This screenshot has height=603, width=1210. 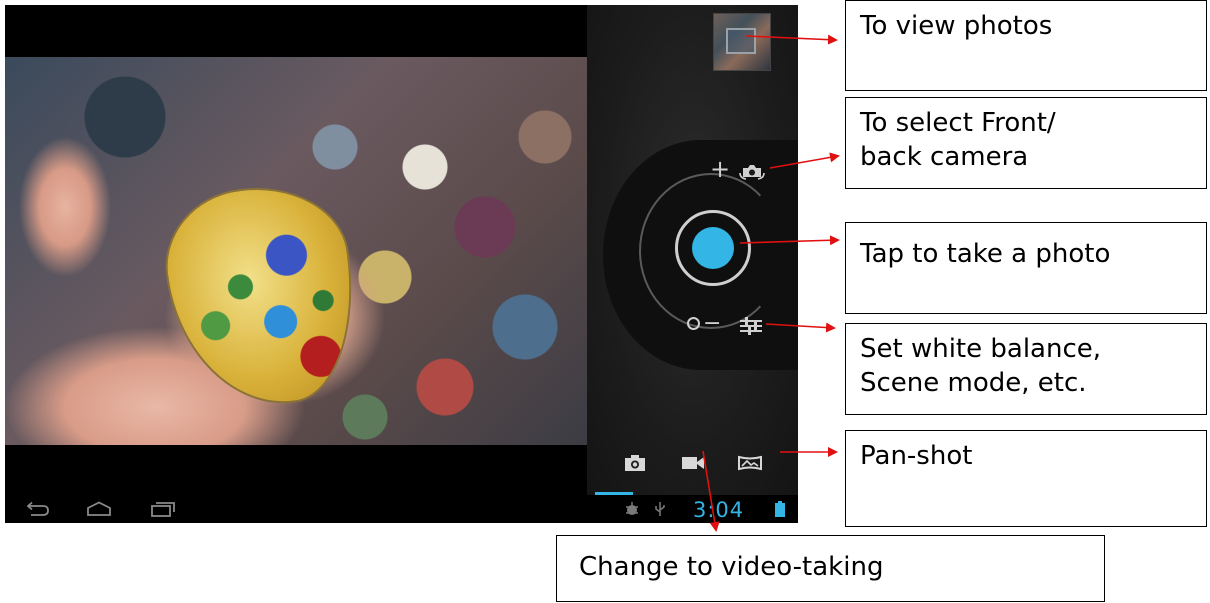 I want to click on callout-view-photos: To view photos, so click(x=1026, y=45).